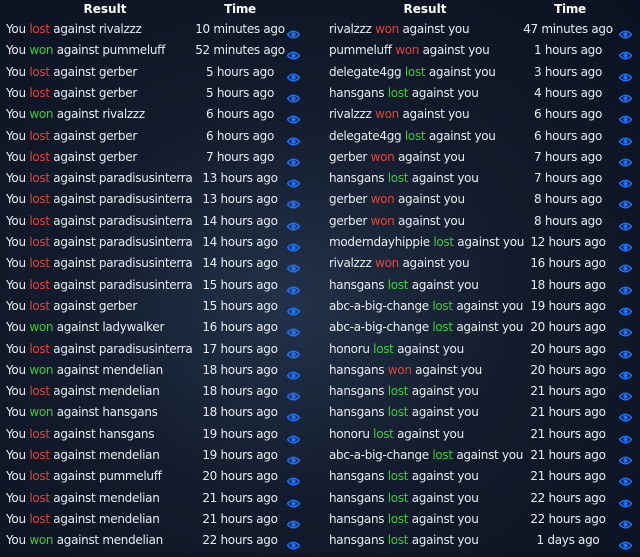 Image resolution: width=640 pixels, height=557 pixels. What do you see at coordinates (480, 370) in the screenshot?
I see `game-row: hansgans won against you 20 hours ago` at bounding box center [480, 370].